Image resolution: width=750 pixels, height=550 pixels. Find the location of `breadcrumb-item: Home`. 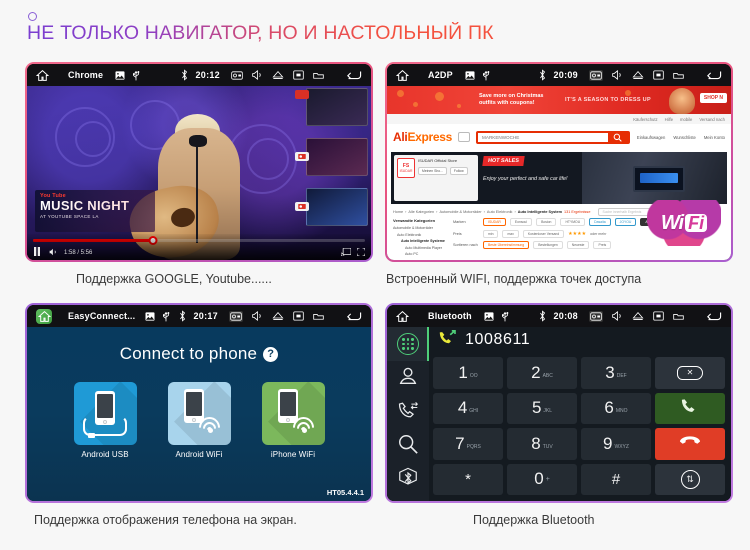

breadcrumb-item: Home is located at coordinates (398, 212).